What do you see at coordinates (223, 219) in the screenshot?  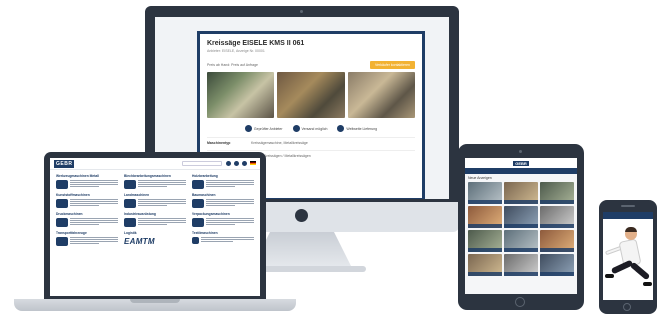 I see `category-card: Verpackungsmaschinen` at bounding box center [223, 219].